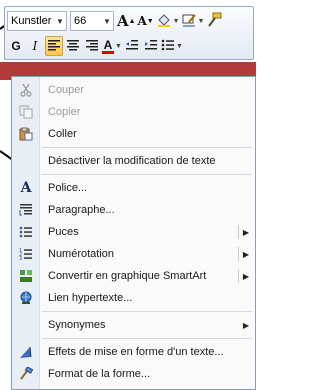 This screenshot has height=390, width=320. What do you see at coordinates (80, 21) in the screenshot?
I see `font-size-value: 66` at bounding box center [80, 21].